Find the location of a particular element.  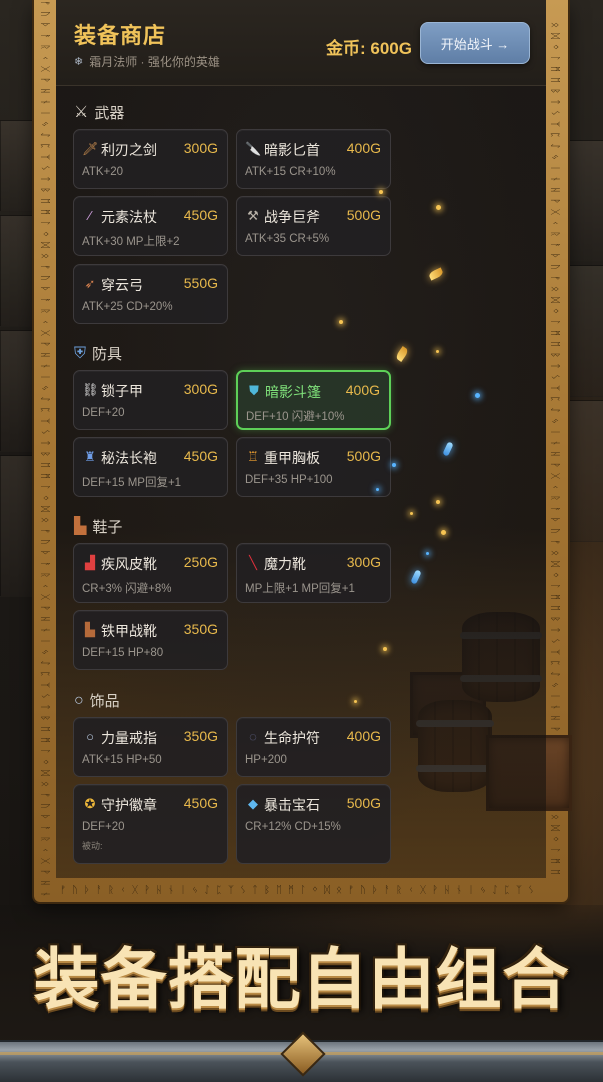

item-stats: HP+200 is located at coordinates (266, 760).